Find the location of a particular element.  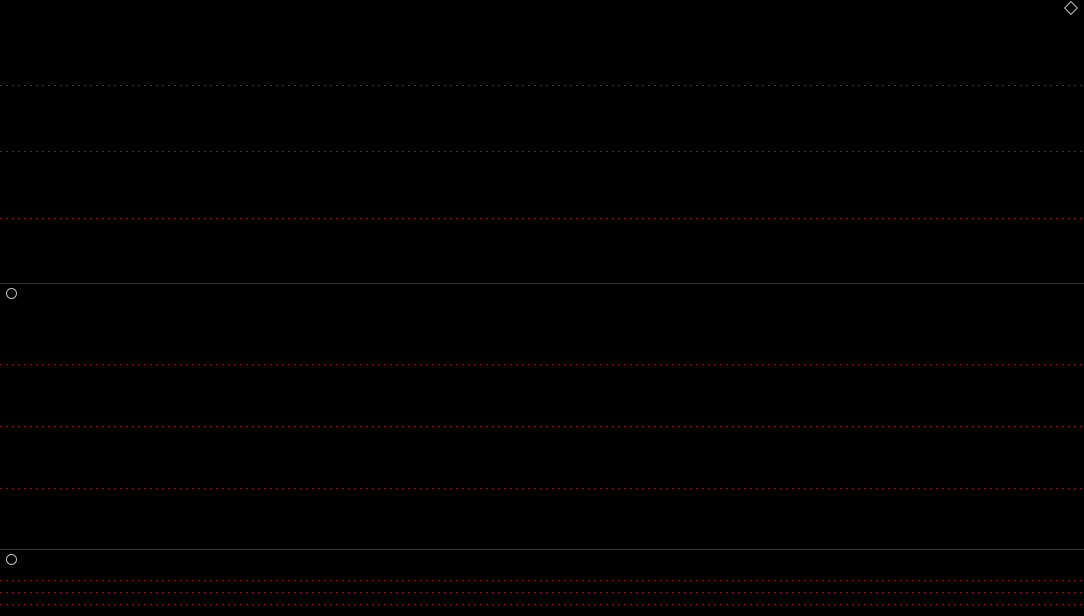

volume-panel is located at coordinates (542, 583).